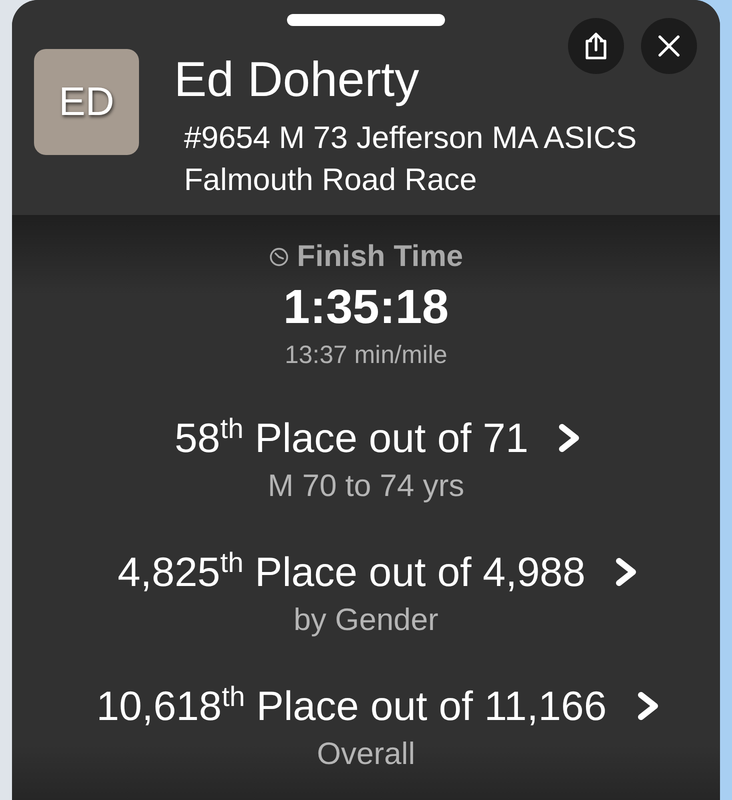 Image resolution: width=732 pixels, height=800 pixels. What do you see at coordinates (596, 46) in the screenshot?
I see `share-icon` at bounding box center [596, 46].